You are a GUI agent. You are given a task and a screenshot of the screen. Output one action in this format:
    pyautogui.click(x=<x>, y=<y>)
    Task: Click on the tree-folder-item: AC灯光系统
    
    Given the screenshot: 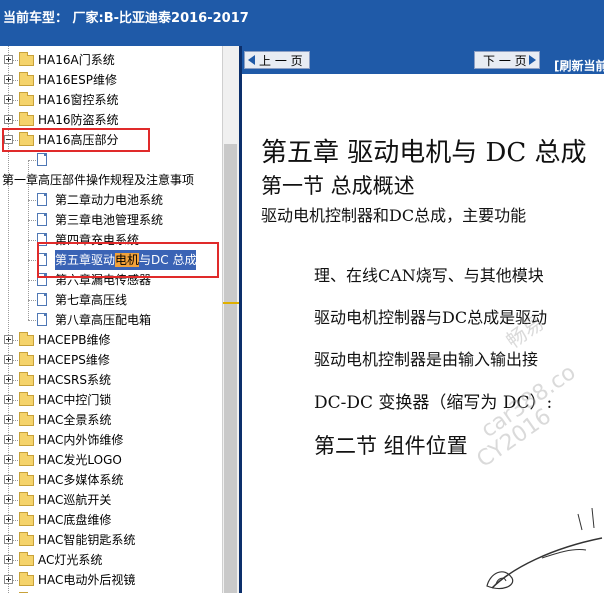 What is the action you would take?
    pyautogui.click(x=111, y=560)
    